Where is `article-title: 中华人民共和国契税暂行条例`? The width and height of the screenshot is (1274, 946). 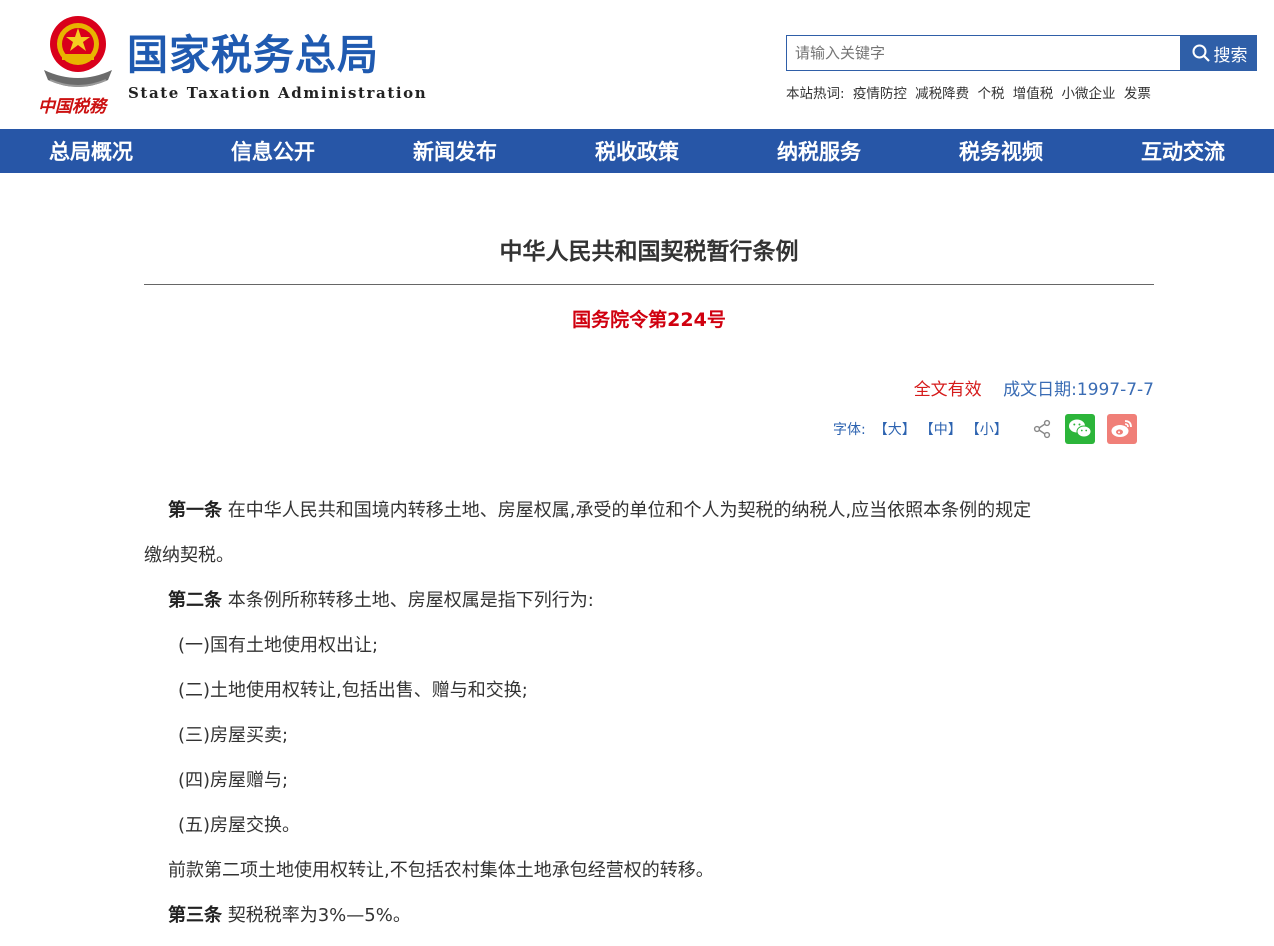 article-title: 中华人民共和国契税暂行条例 is located at coordinates (649, 252).